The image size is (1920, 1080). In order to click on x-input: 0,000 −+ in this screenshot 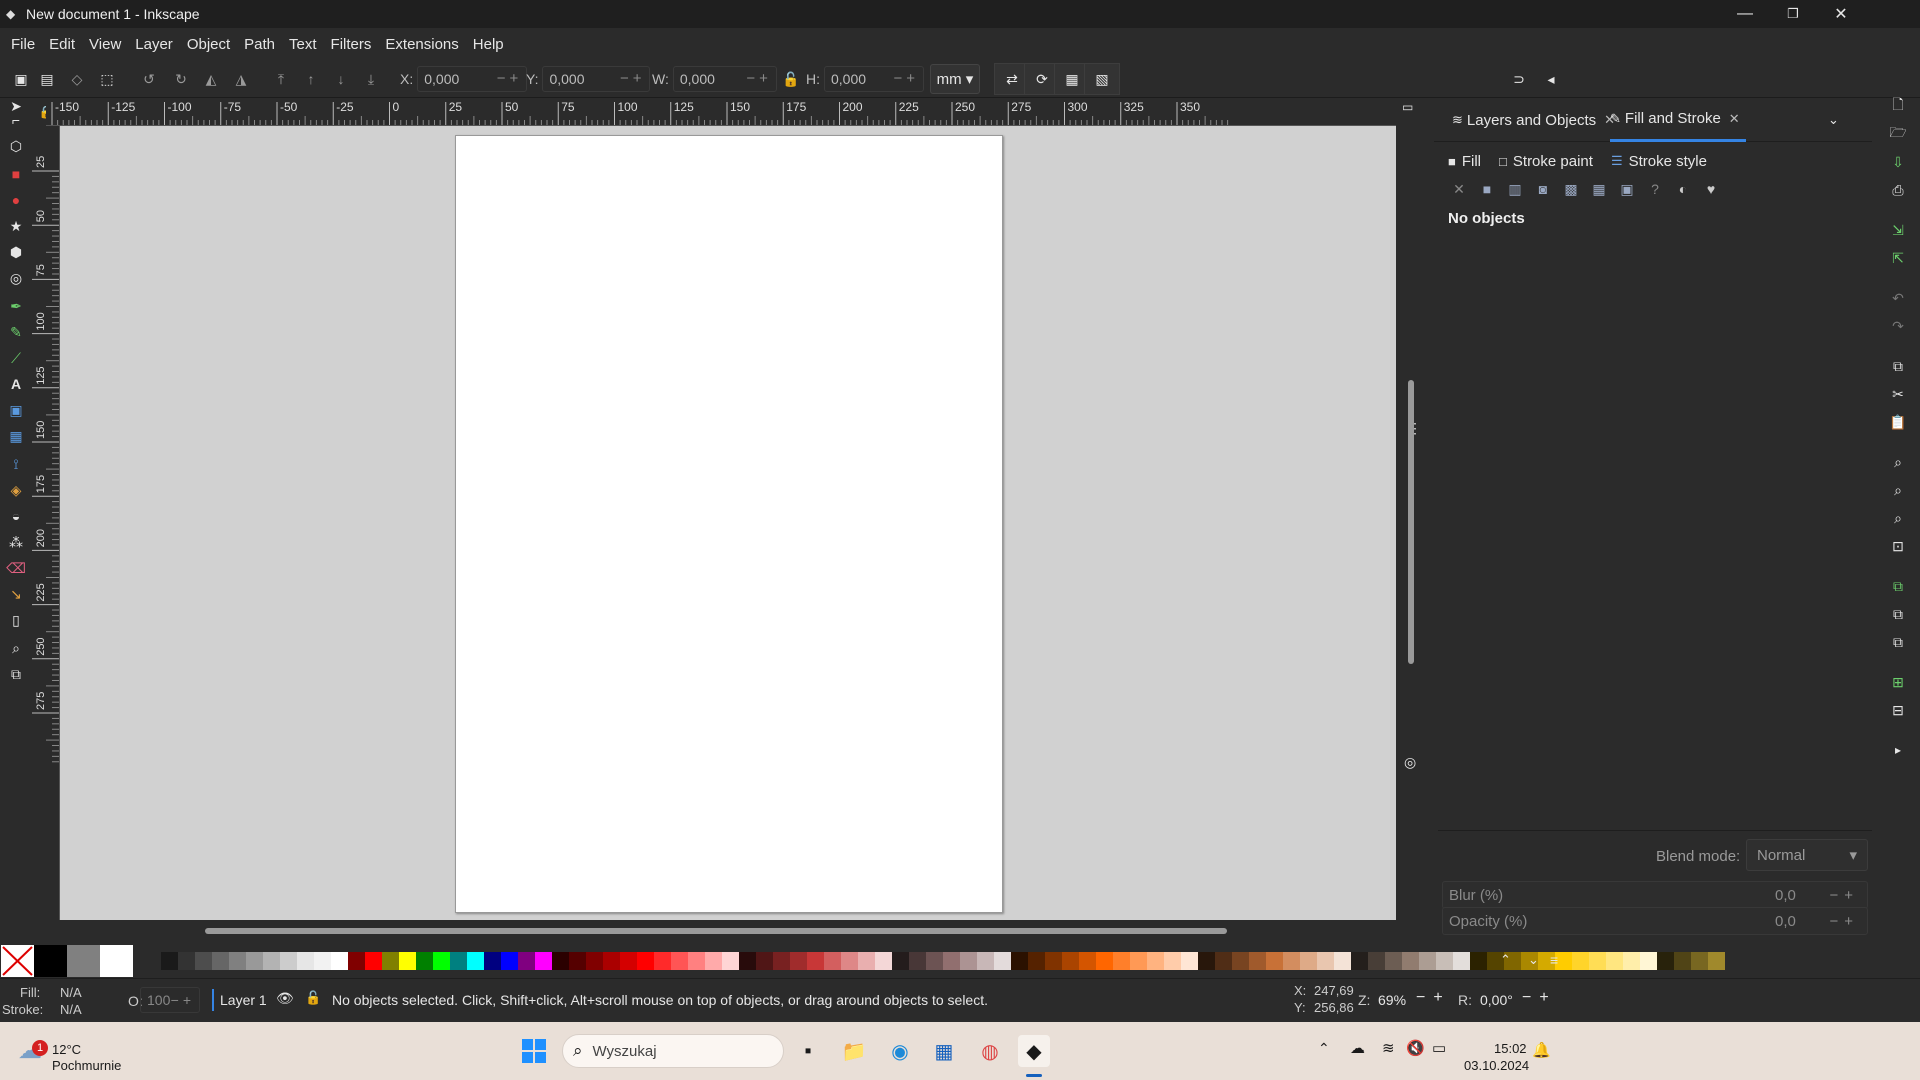, I will do `click(472, 79)`.